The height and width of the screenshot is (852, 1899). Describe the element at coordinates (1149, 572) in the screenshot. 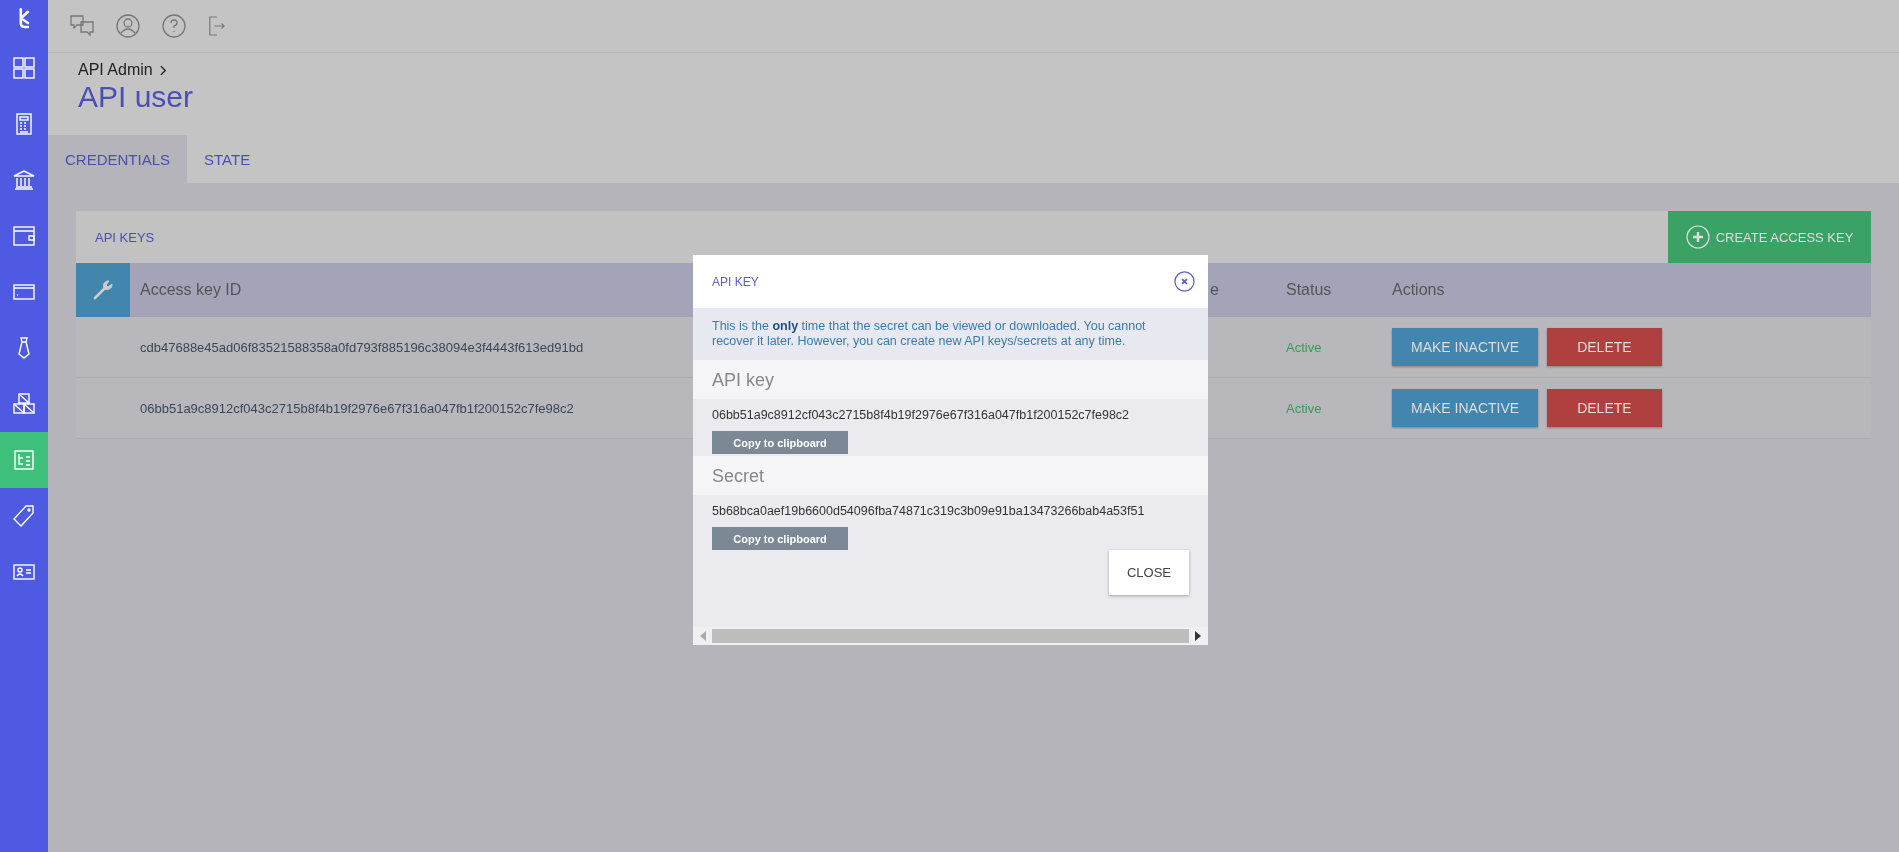

I see `close-button: CLOSE` at that location.